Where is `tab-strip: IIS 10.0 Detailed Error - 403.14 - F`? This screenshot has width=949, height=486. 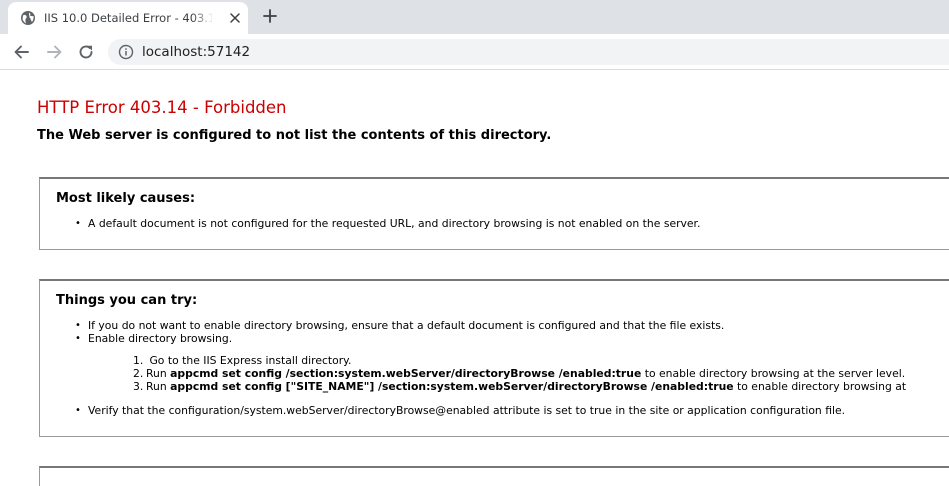 tab-strip: IIS 10.0 Detailed Error - 403.14 - F is located at coordinates (474, 17).